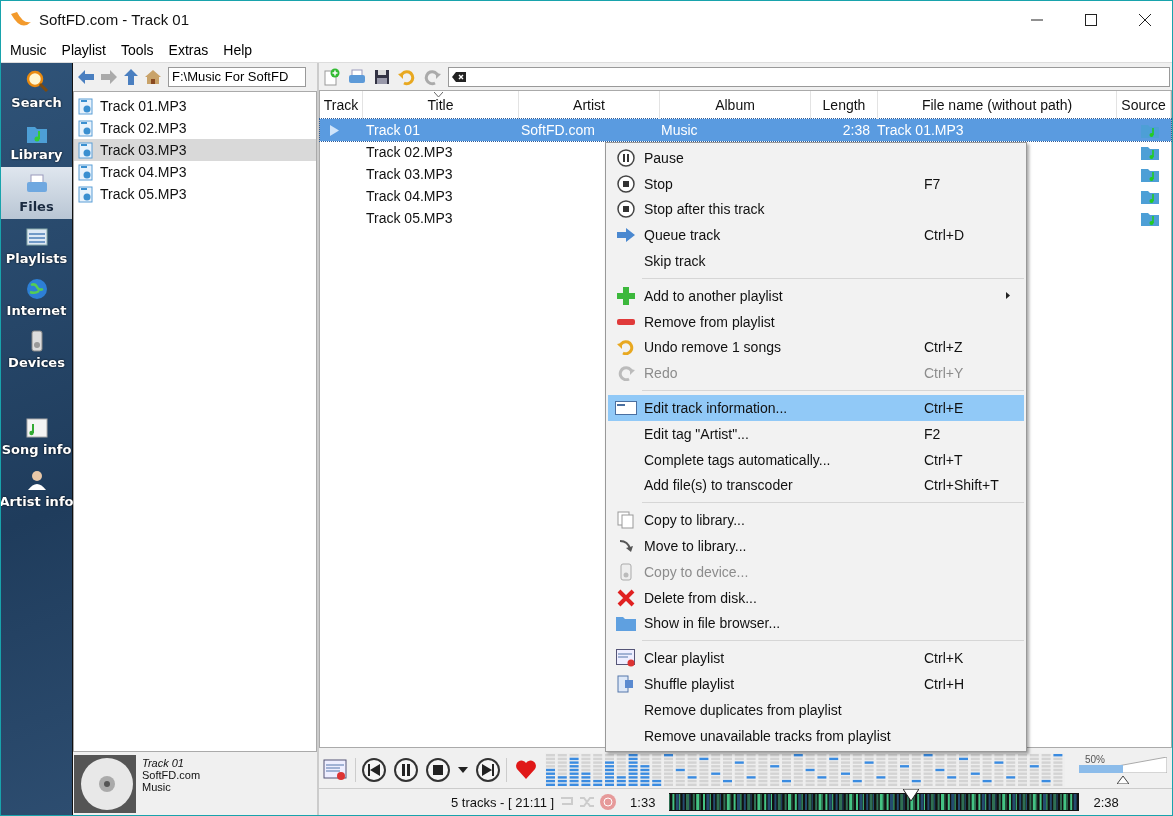  I want to click on table-cell-text: Track 04.MP3, so click(409, 196).